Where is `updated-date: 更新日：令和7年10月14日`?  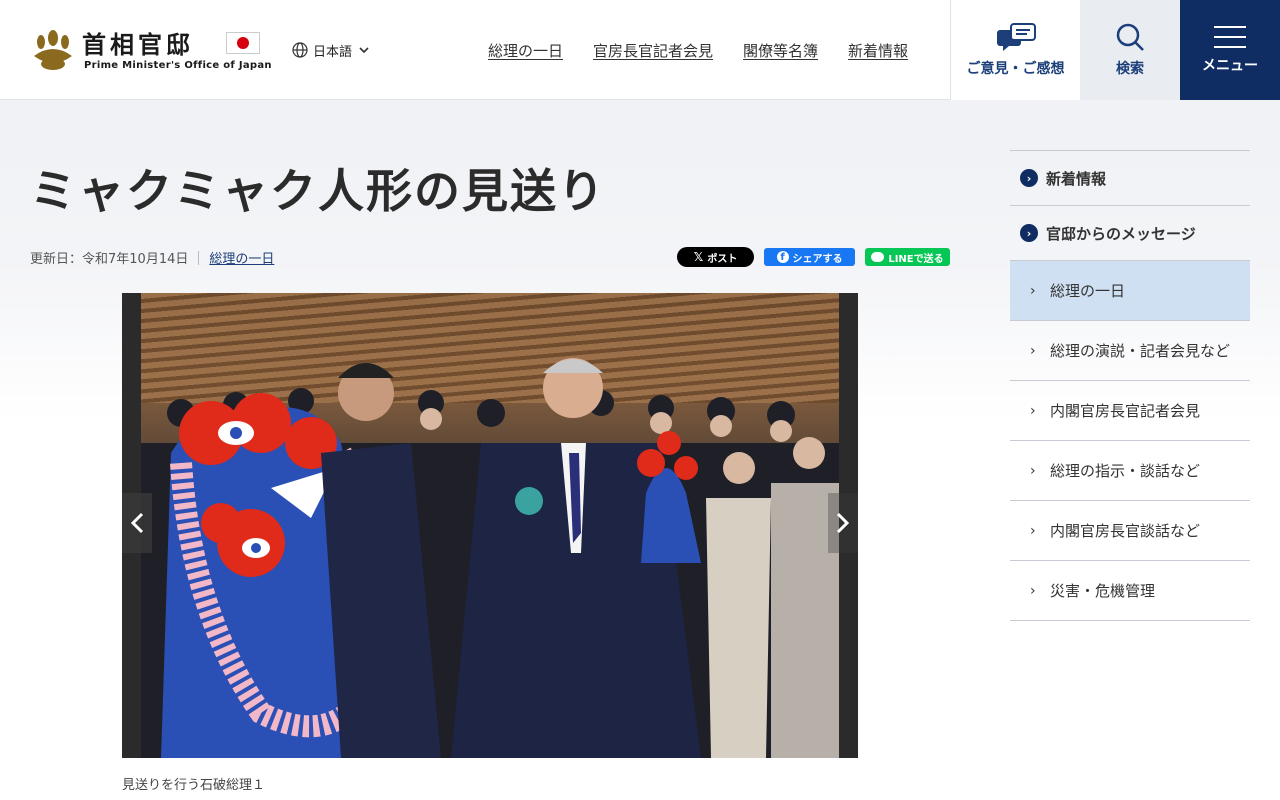 updated-date: 更新日：令和7年10月14日 is located at coordinates (109, 259).